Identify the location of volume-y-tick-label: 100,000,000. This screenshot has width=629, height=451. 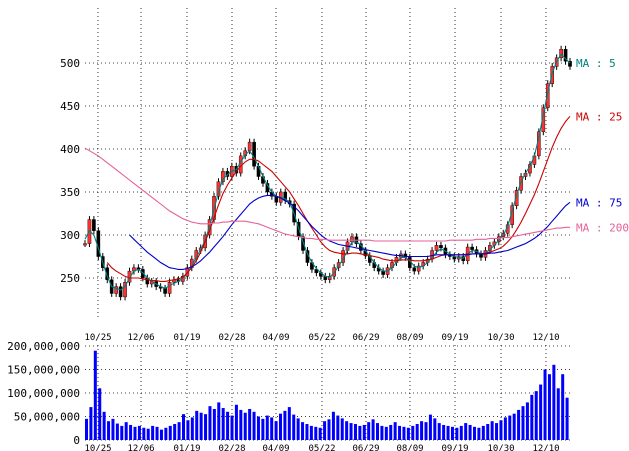
(43, 393).